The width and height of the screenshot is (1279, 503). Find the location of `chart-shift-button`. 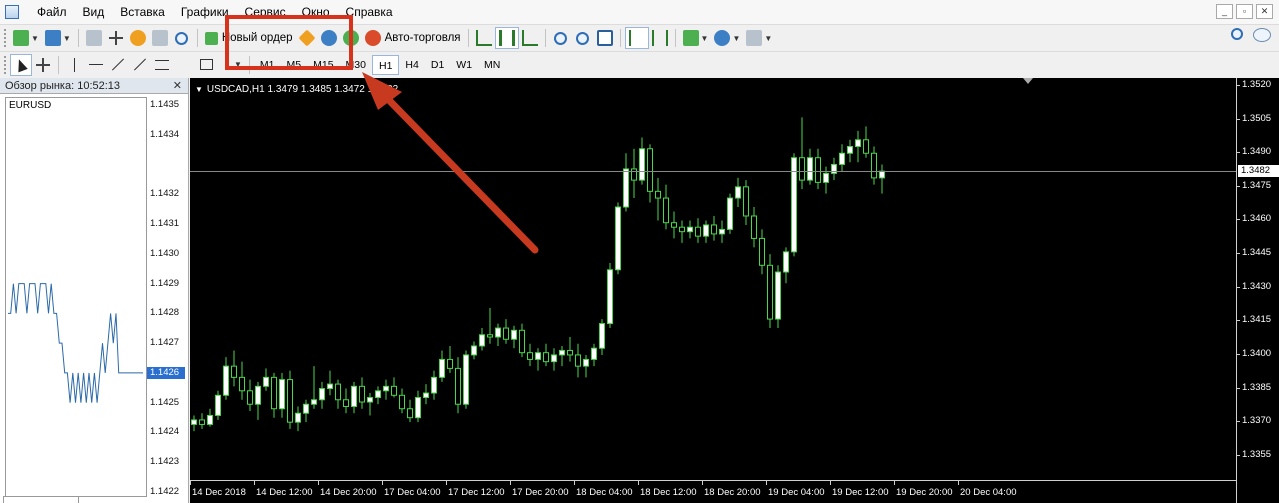

chart-shift-button is located at coordinates (660, 38).